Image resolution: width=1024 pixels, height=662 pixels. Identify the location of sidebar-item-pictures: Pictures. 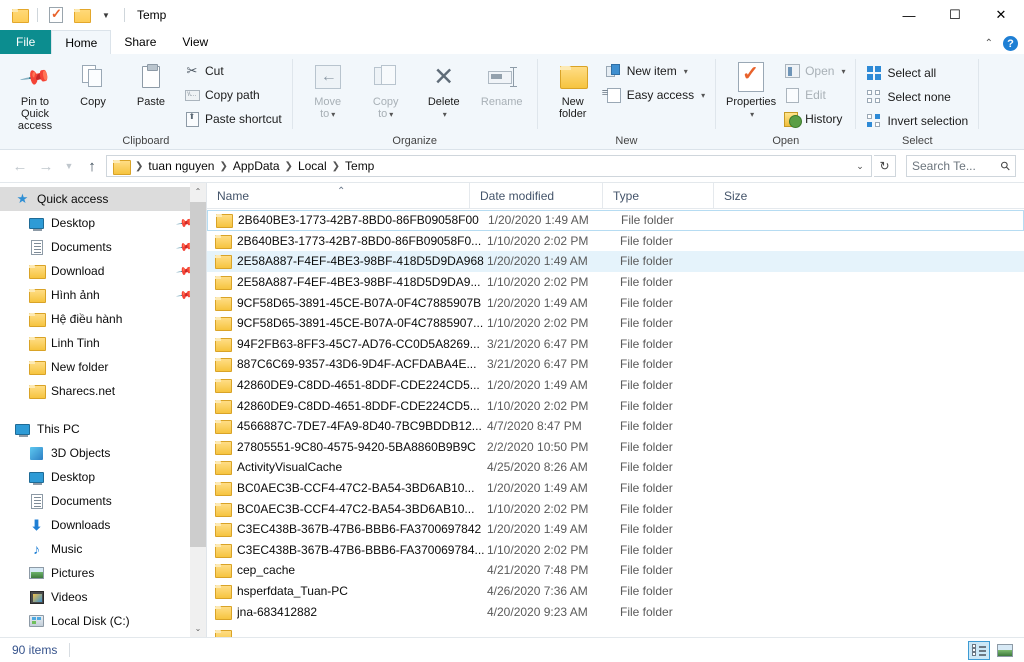
(103, 573).